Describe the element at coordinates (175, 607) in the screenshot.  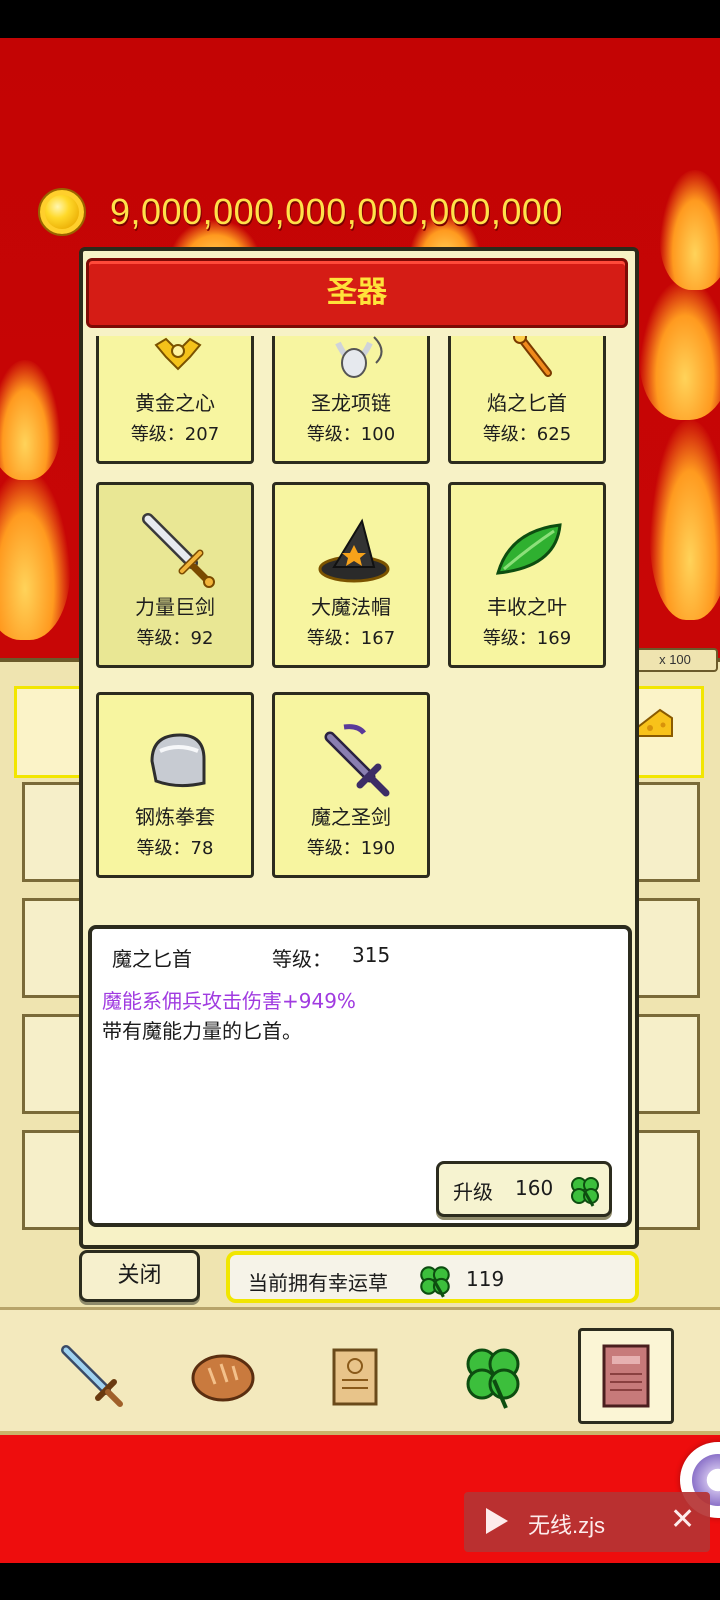
I see `relic-name: 力量巨剑` at that location.